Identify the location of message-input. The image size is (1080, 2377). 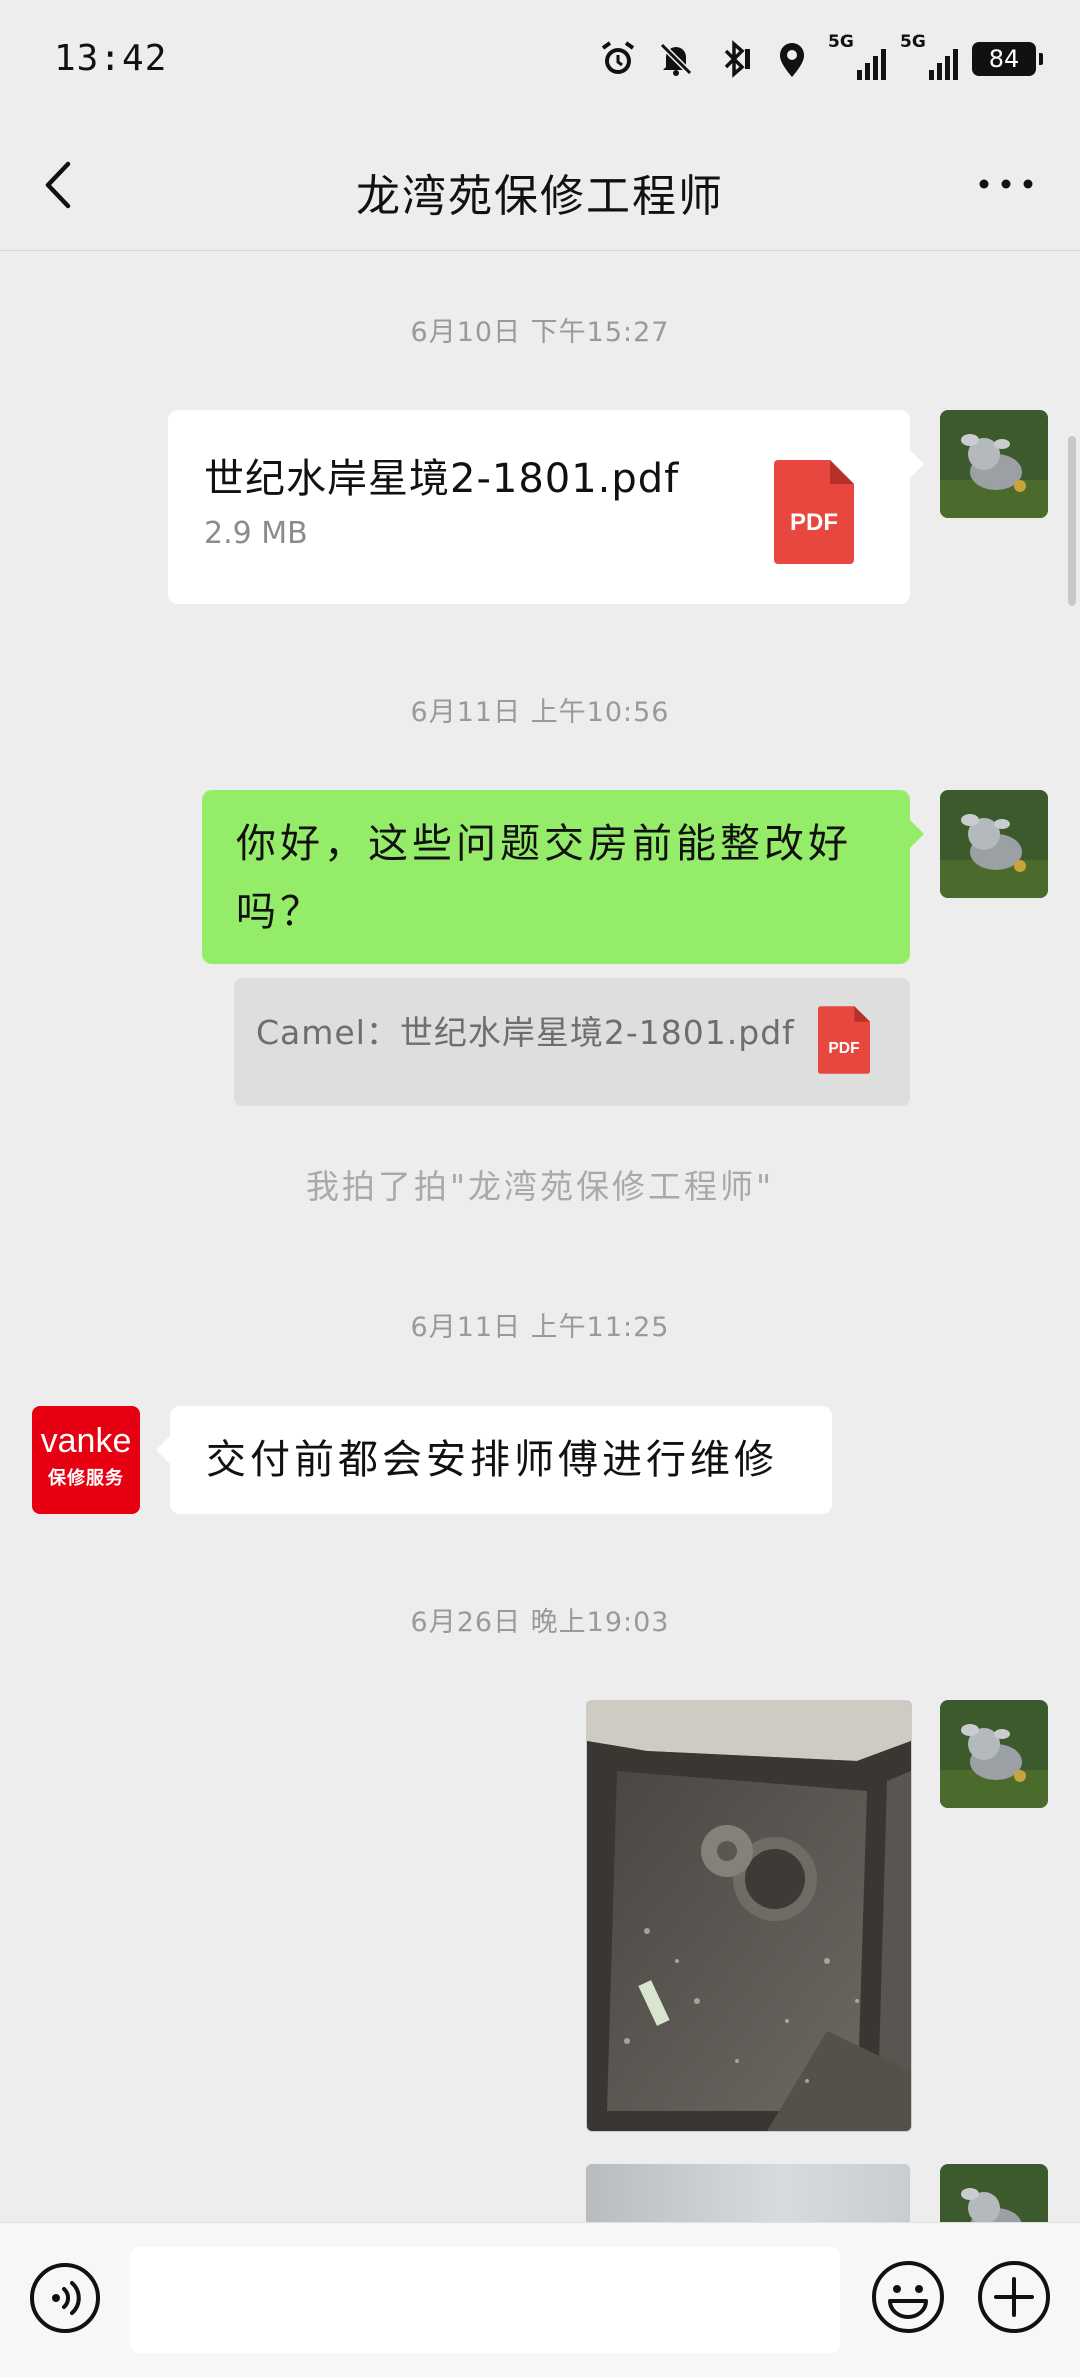
(485, 2300).